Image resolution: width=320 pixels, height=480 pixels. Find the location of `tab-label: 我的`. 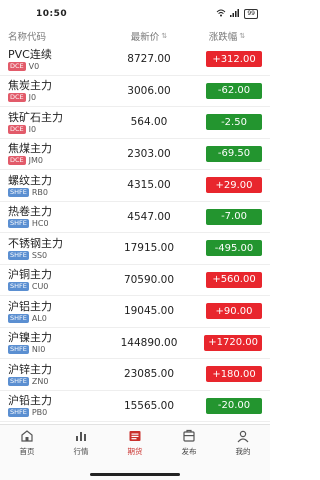

tab-label: 我的 is located at coordinates (243, 451).